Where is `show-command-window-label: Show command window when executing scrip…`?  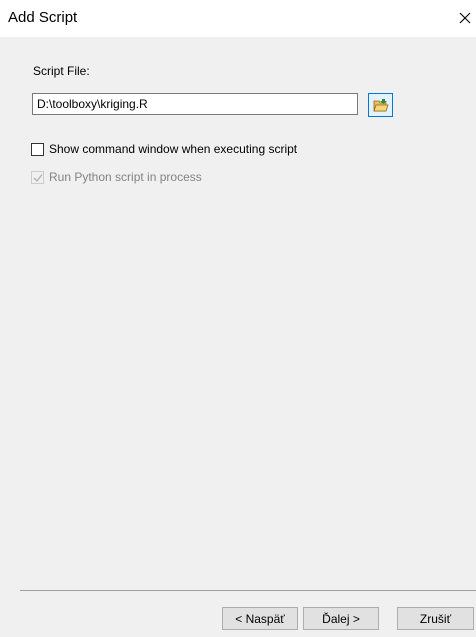 show-command-window-label: Show command window when executing scrip… is located at coordinates (173, 149).